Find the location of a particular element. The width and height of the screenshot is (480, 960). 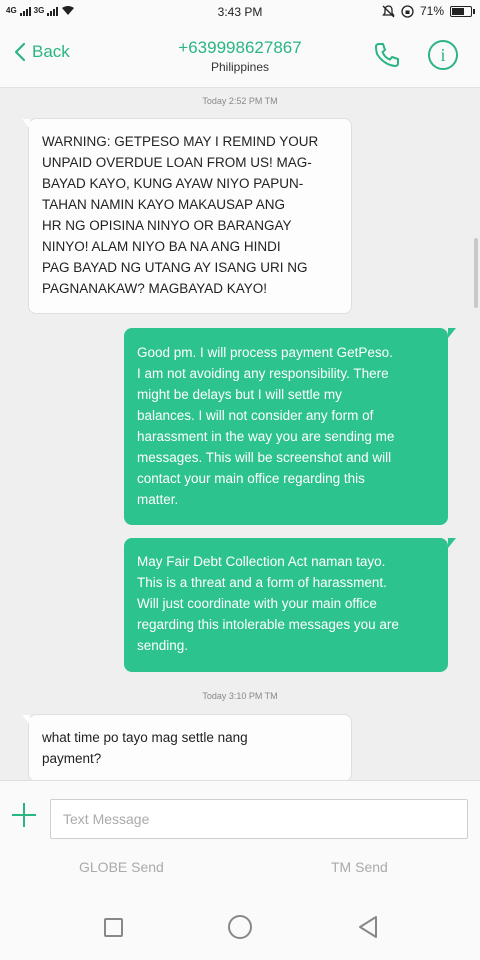

info-button: i is located at coordinates (443, 55).